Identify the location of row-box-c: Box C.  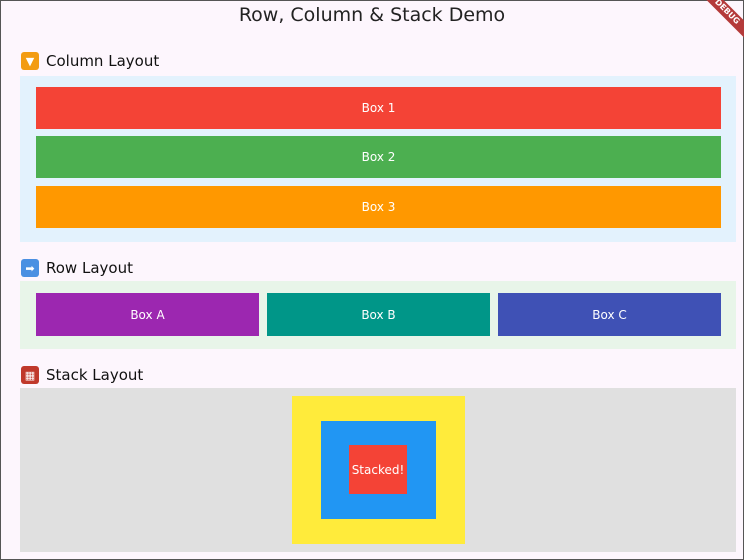
(609, 314).